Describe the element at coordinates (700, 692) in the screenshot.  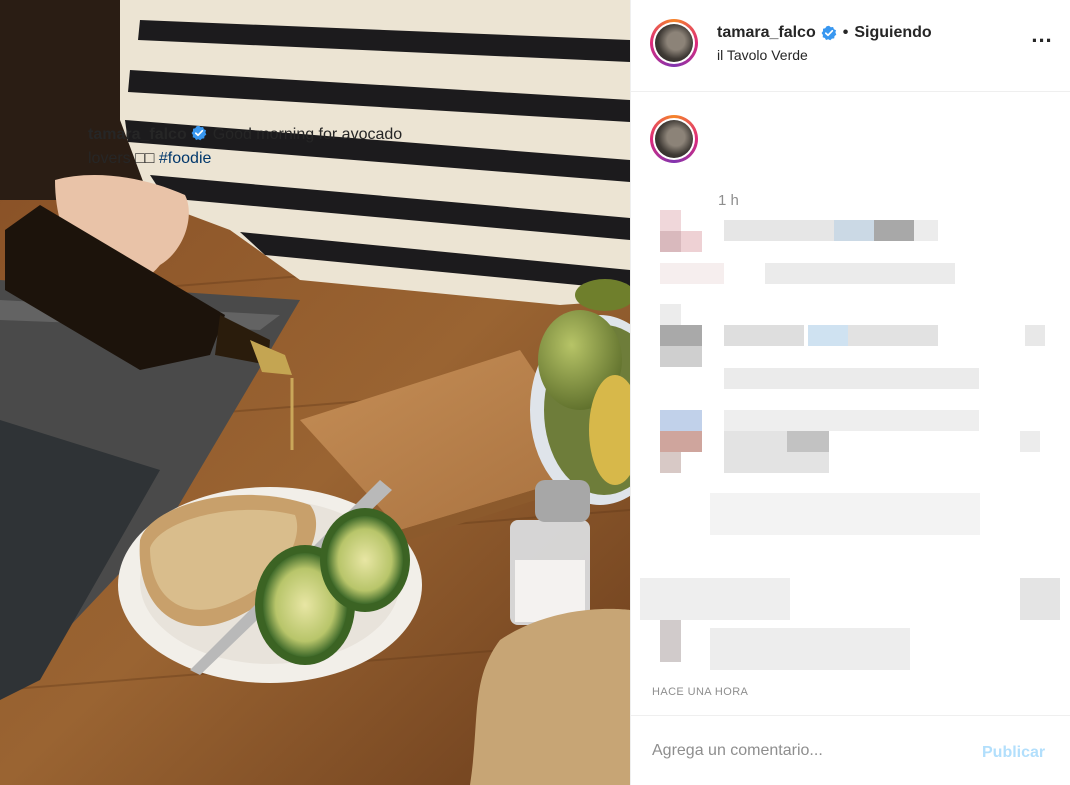
I see `post-date: HACE UNA HORA` at that location.